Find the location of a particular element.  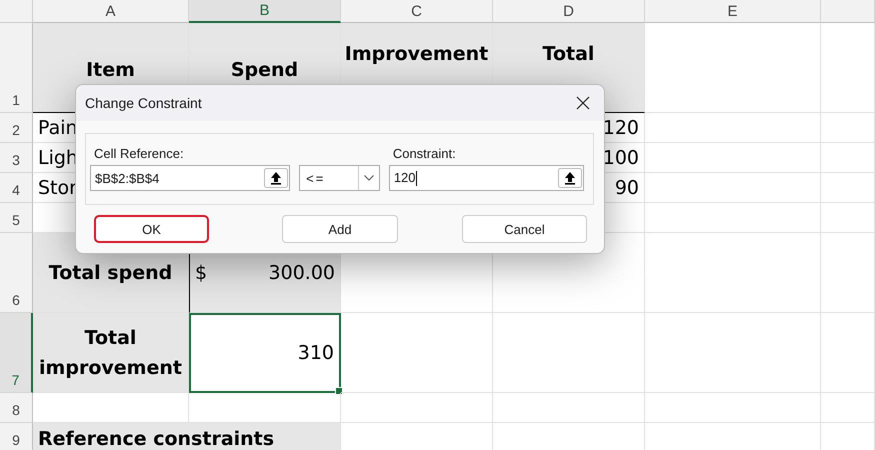

row-header: 9 is located at coordinates (16, 436).